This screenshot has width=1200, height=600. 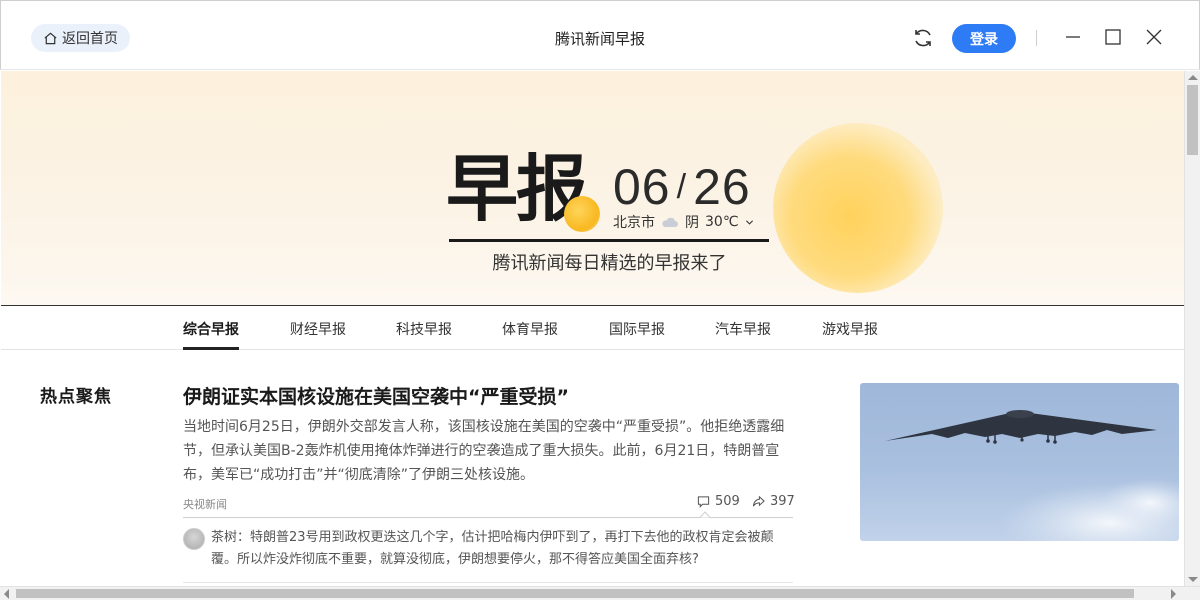 What do you see at coordinates (692, 223) in the screenshot?
I see `weather-condition: 阴` at bounding box center [692, 223].